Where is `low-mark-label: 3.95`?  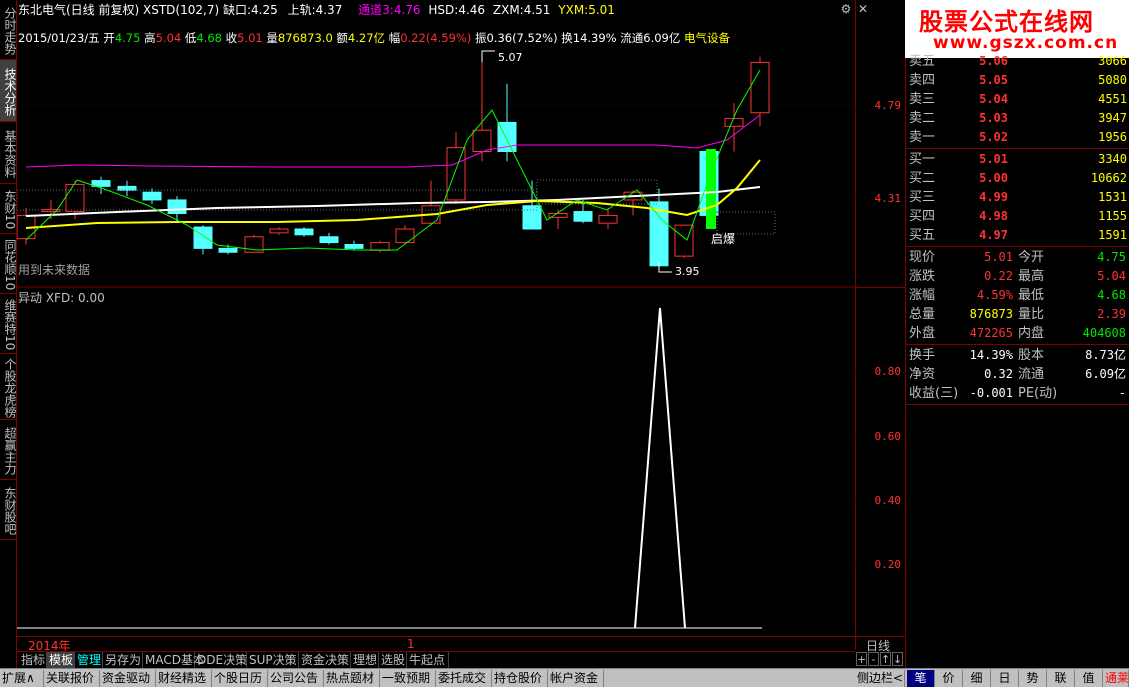 low-mark-label: 3.95 is located at coordinates (687, 271).